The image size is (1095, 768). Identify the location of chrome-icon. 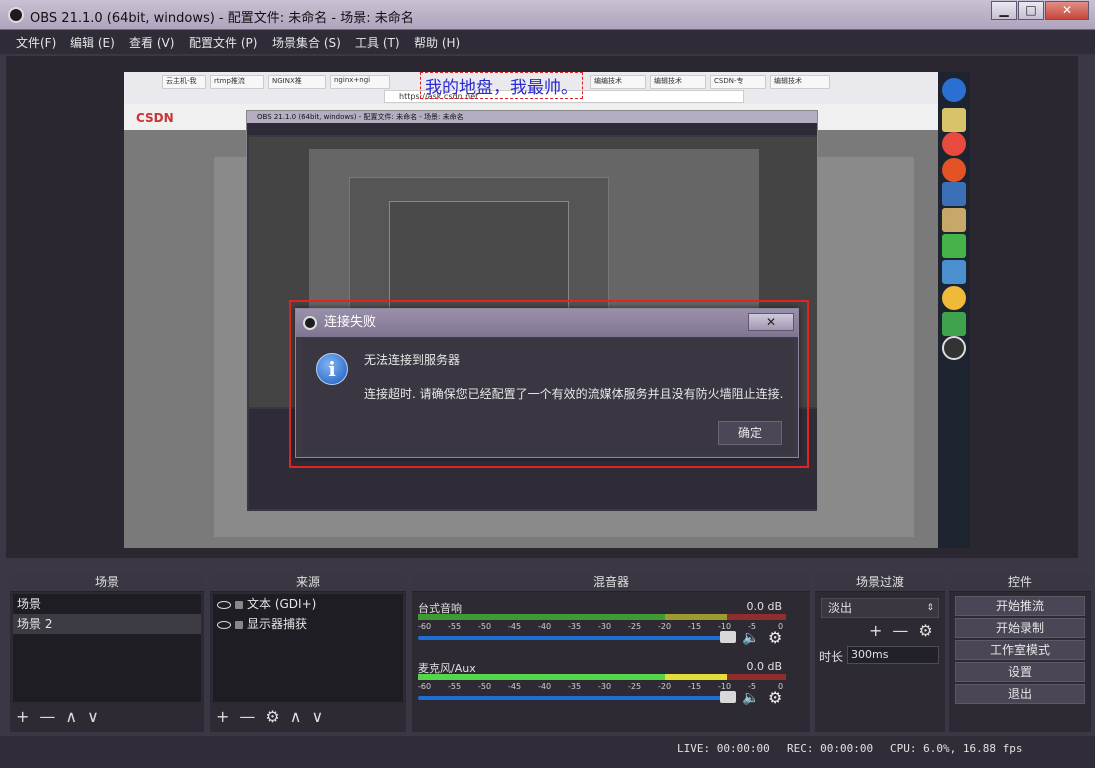
(954, 144).